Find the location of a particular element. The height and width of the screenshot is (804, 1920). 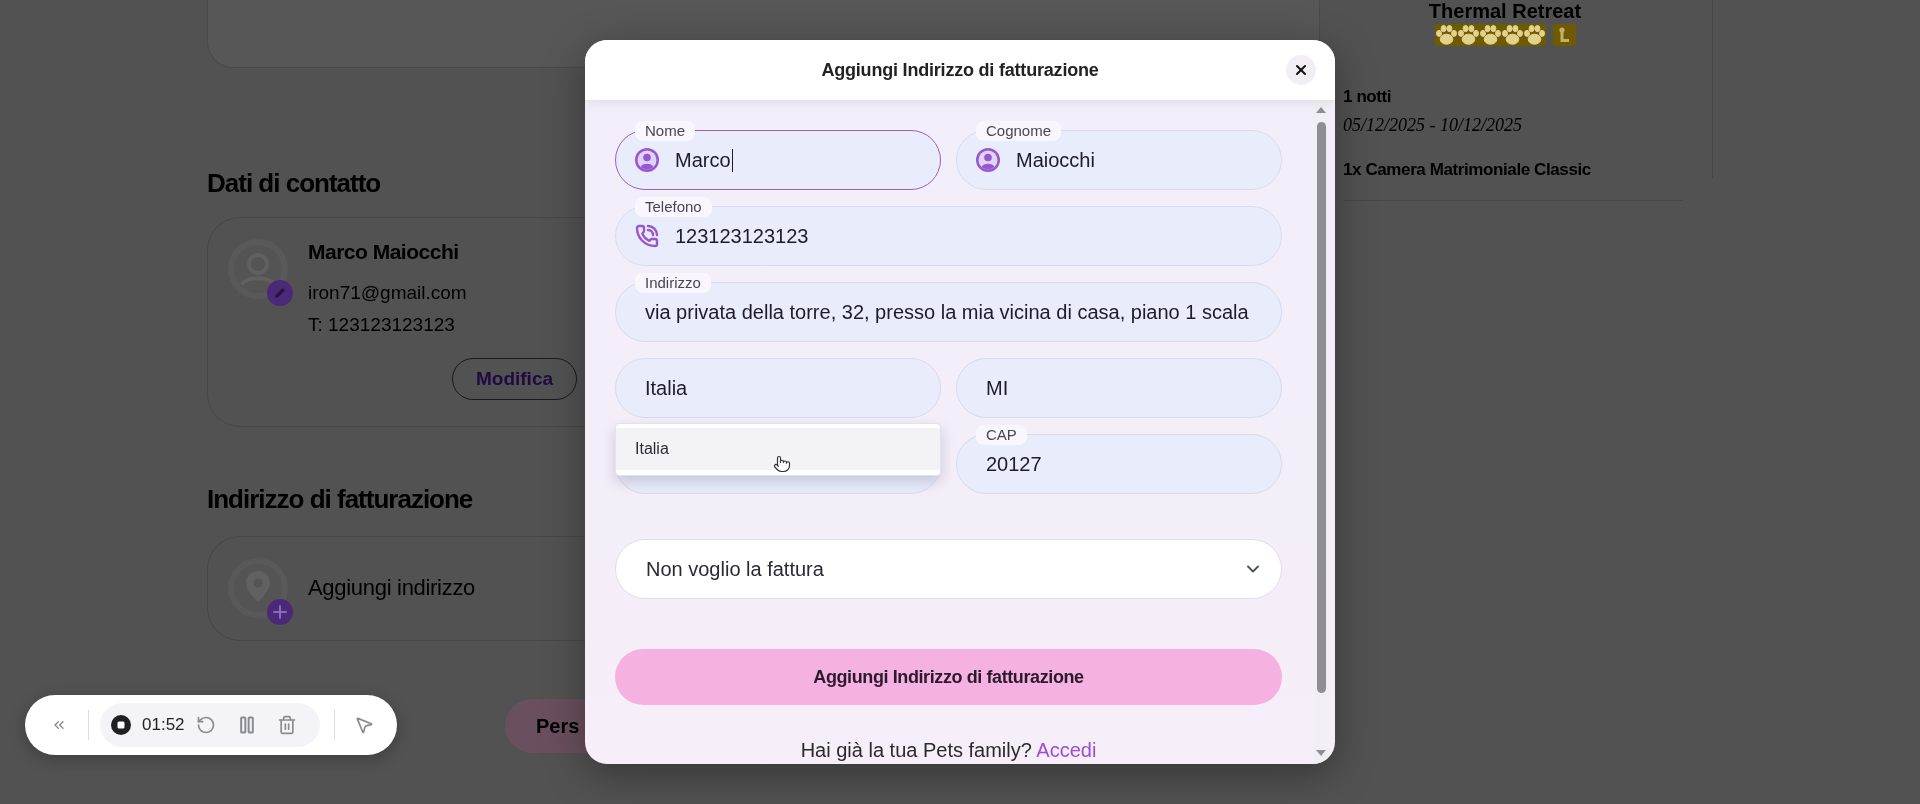

field-label: Nome is located at coordinates (665, 131).